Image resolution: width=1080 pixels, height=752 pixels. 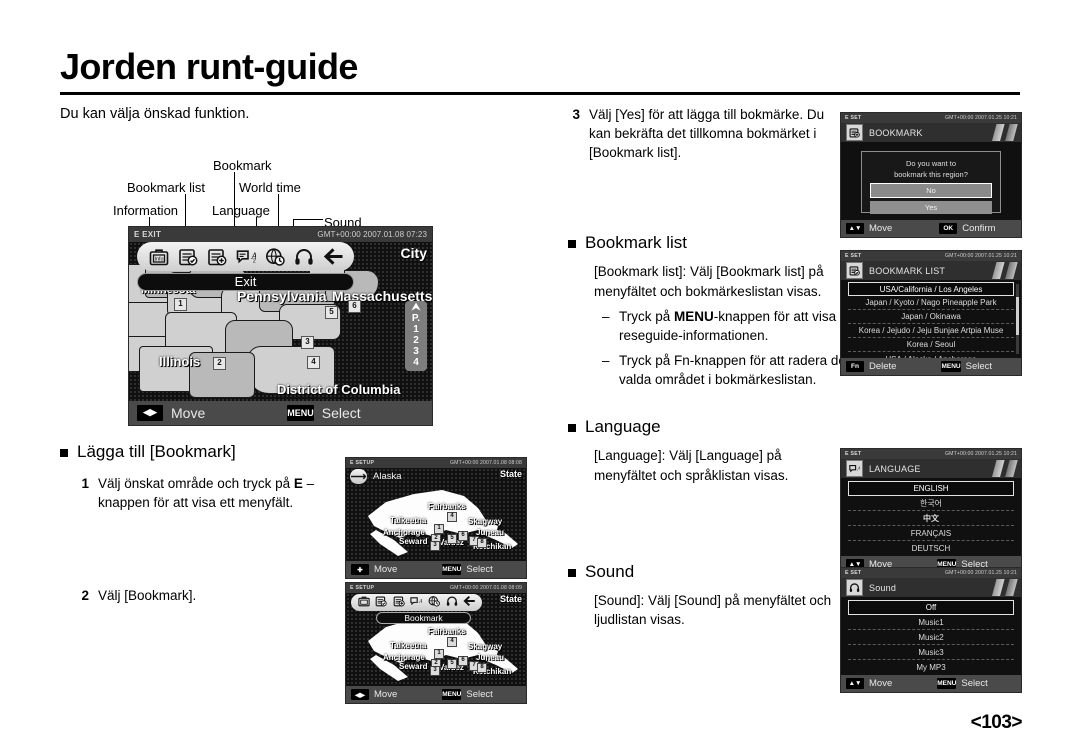 I want to click on map-marker-1: 1, so click(x=180, y=304).